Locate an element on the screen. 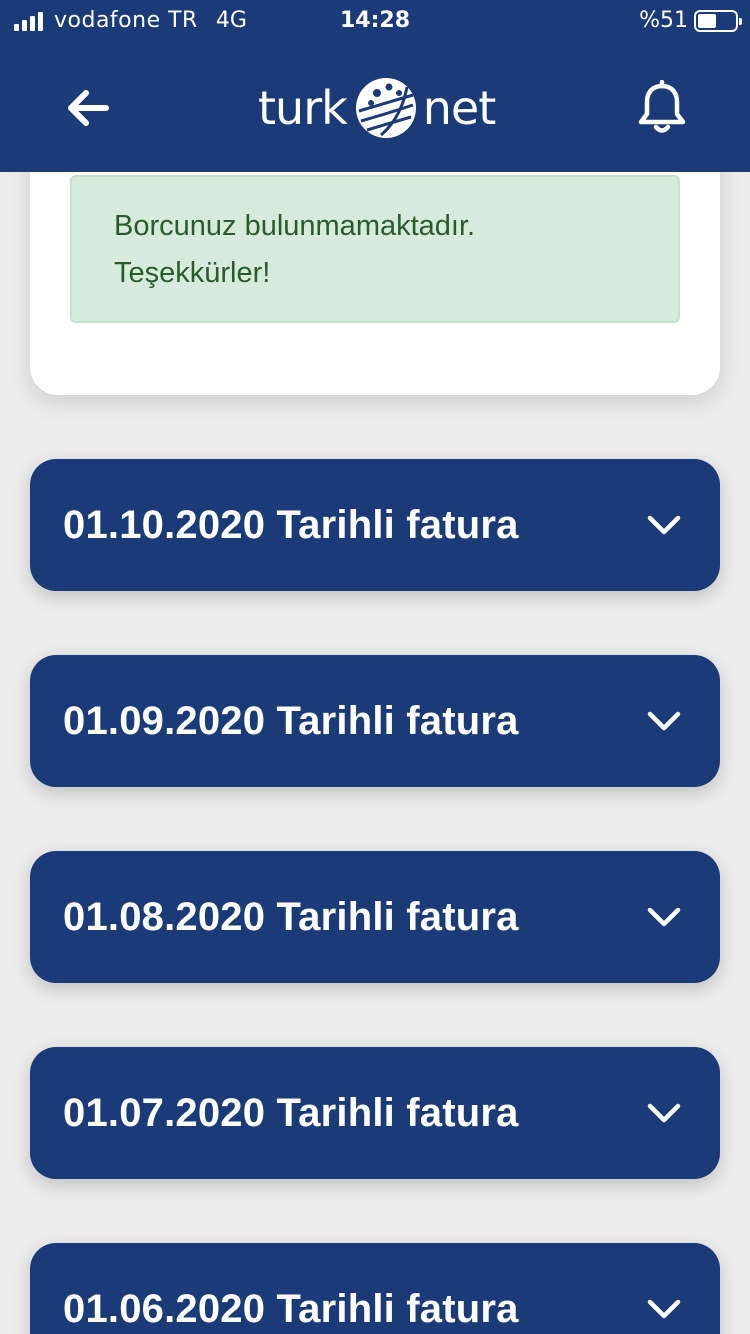  app-header: turk net is located at coordinates (375, 108).